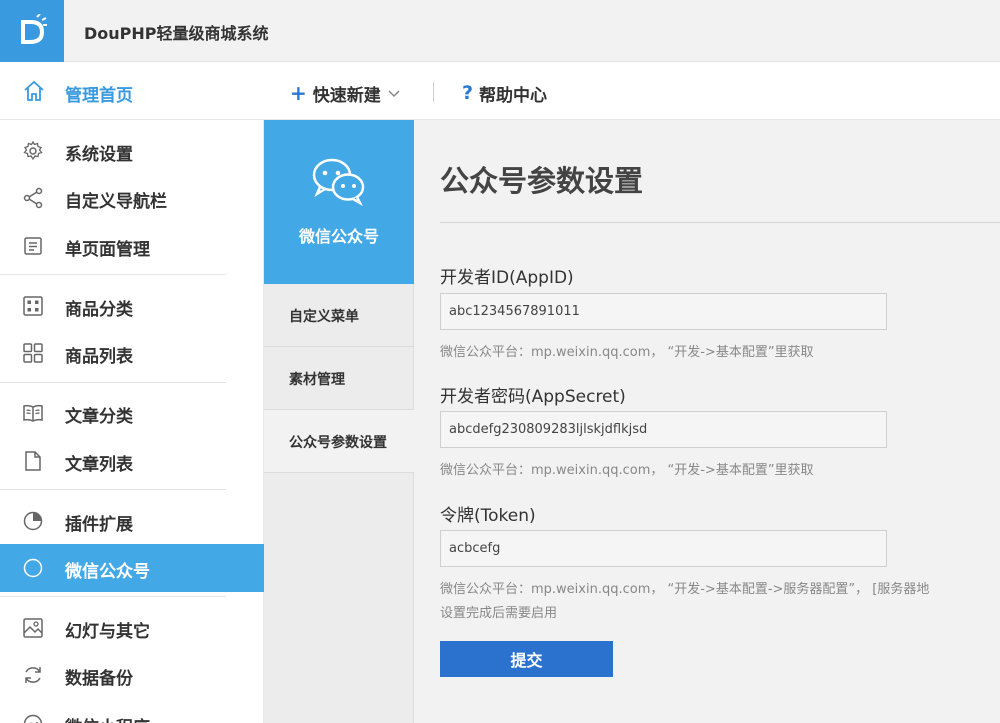 The height and width of the screenshot is (723, 1000). What do you see at coordinates (627, 470) in the screenshot?
I see `appsecret-hint: 微信公众平台：mp.weixin.qq.com， “开发->基本配置”里获取` at bounding box center [627, 470].